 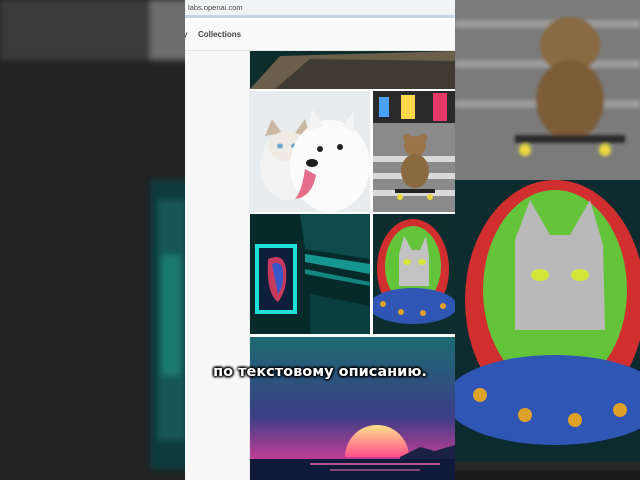 I want to click on address-bar: labs.openai.com, so click(x=320, y=9).